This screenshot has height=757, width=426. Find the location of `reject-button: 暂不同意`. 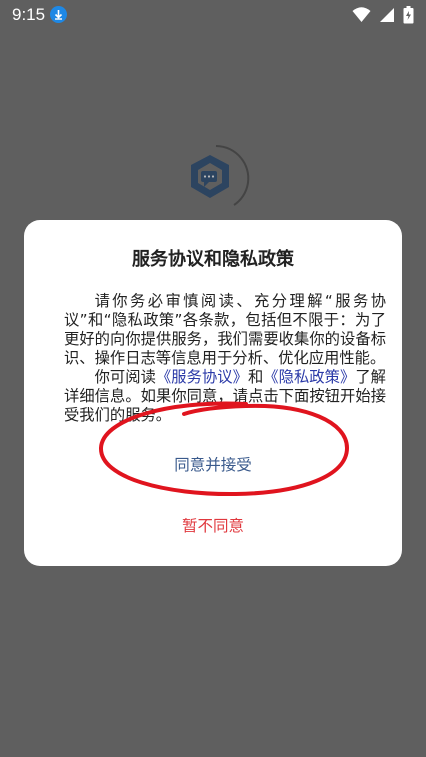

reject-button: 暂不同意 is located at coordinates (213, 526).